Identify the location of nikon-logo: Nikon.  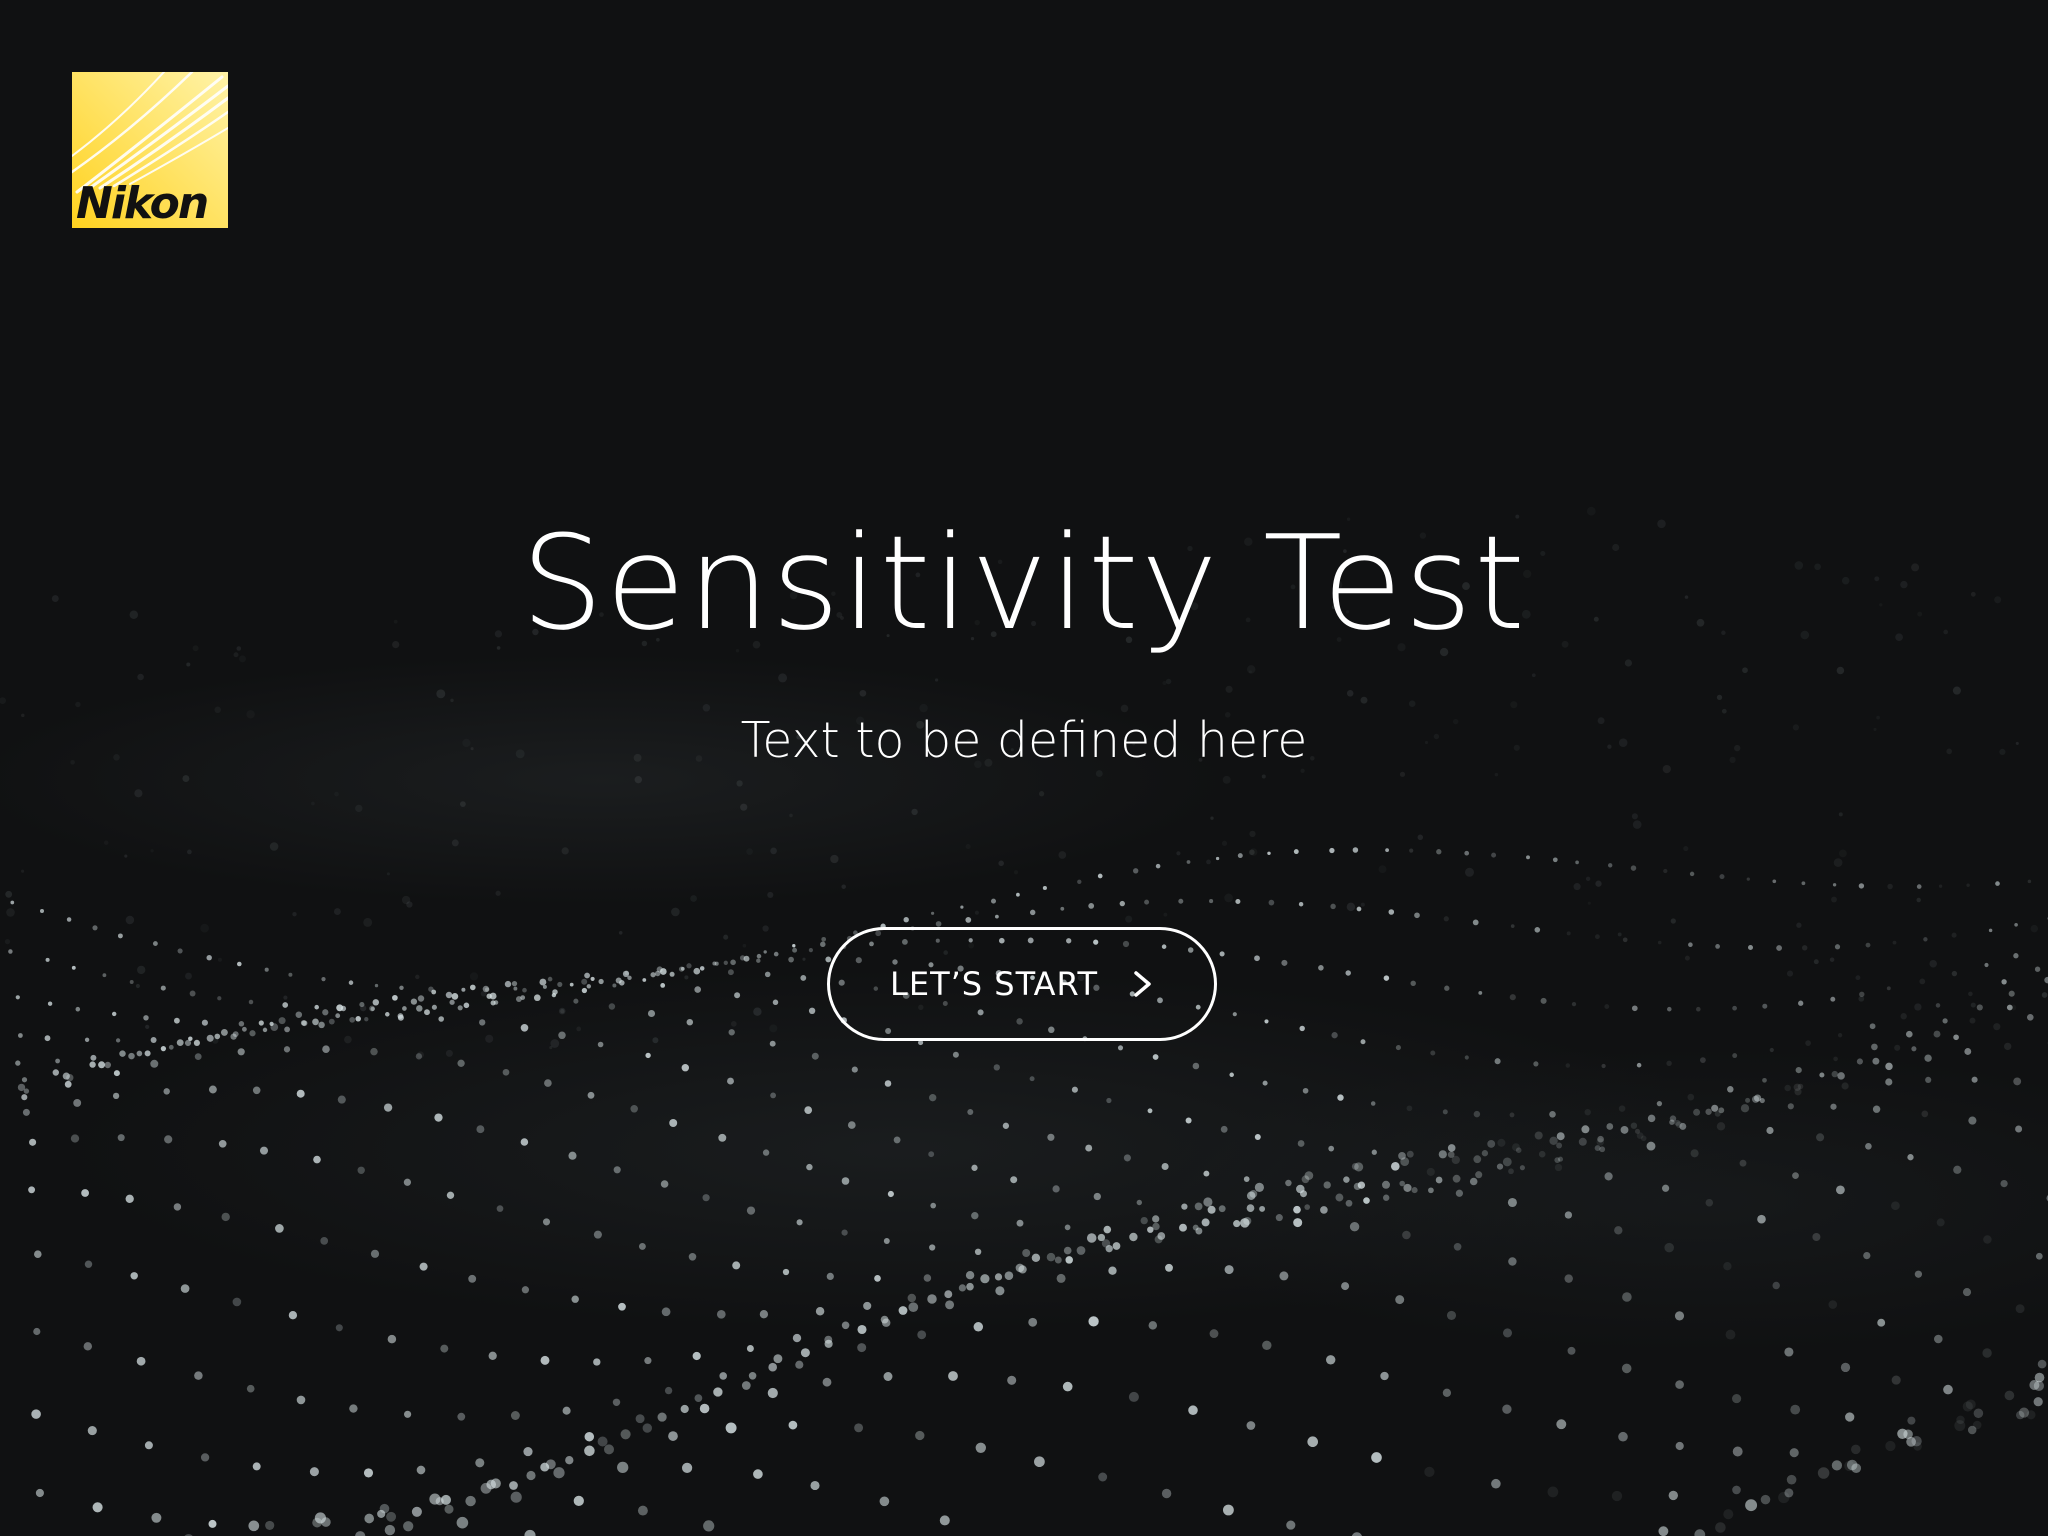
(150, 150).